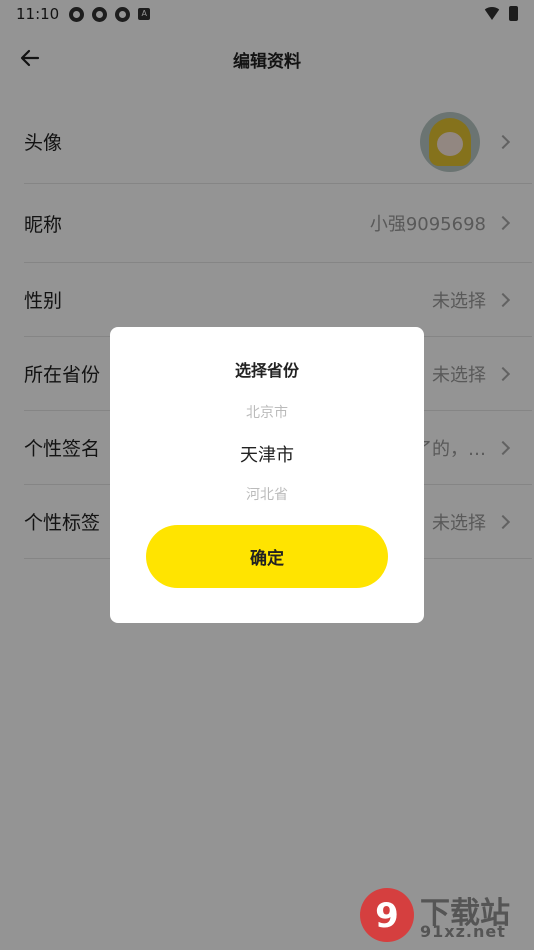 This screenshot has height=950, width=534. What do you see at coordinates (267, 454) in the screenshot?
I see `picker-option-selected: 天津市` at bounding box center [267, 454].